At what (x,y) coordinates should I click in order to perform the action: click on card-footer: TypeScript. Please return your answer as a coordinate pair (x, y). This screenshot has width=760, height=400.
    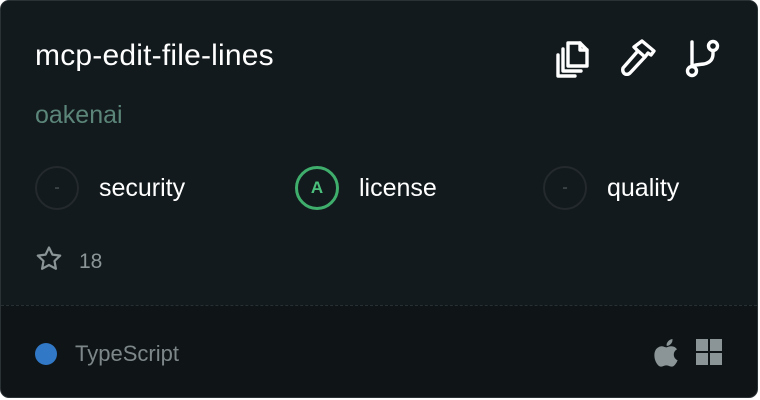
    Looking at the image, I should click on (379, 354).